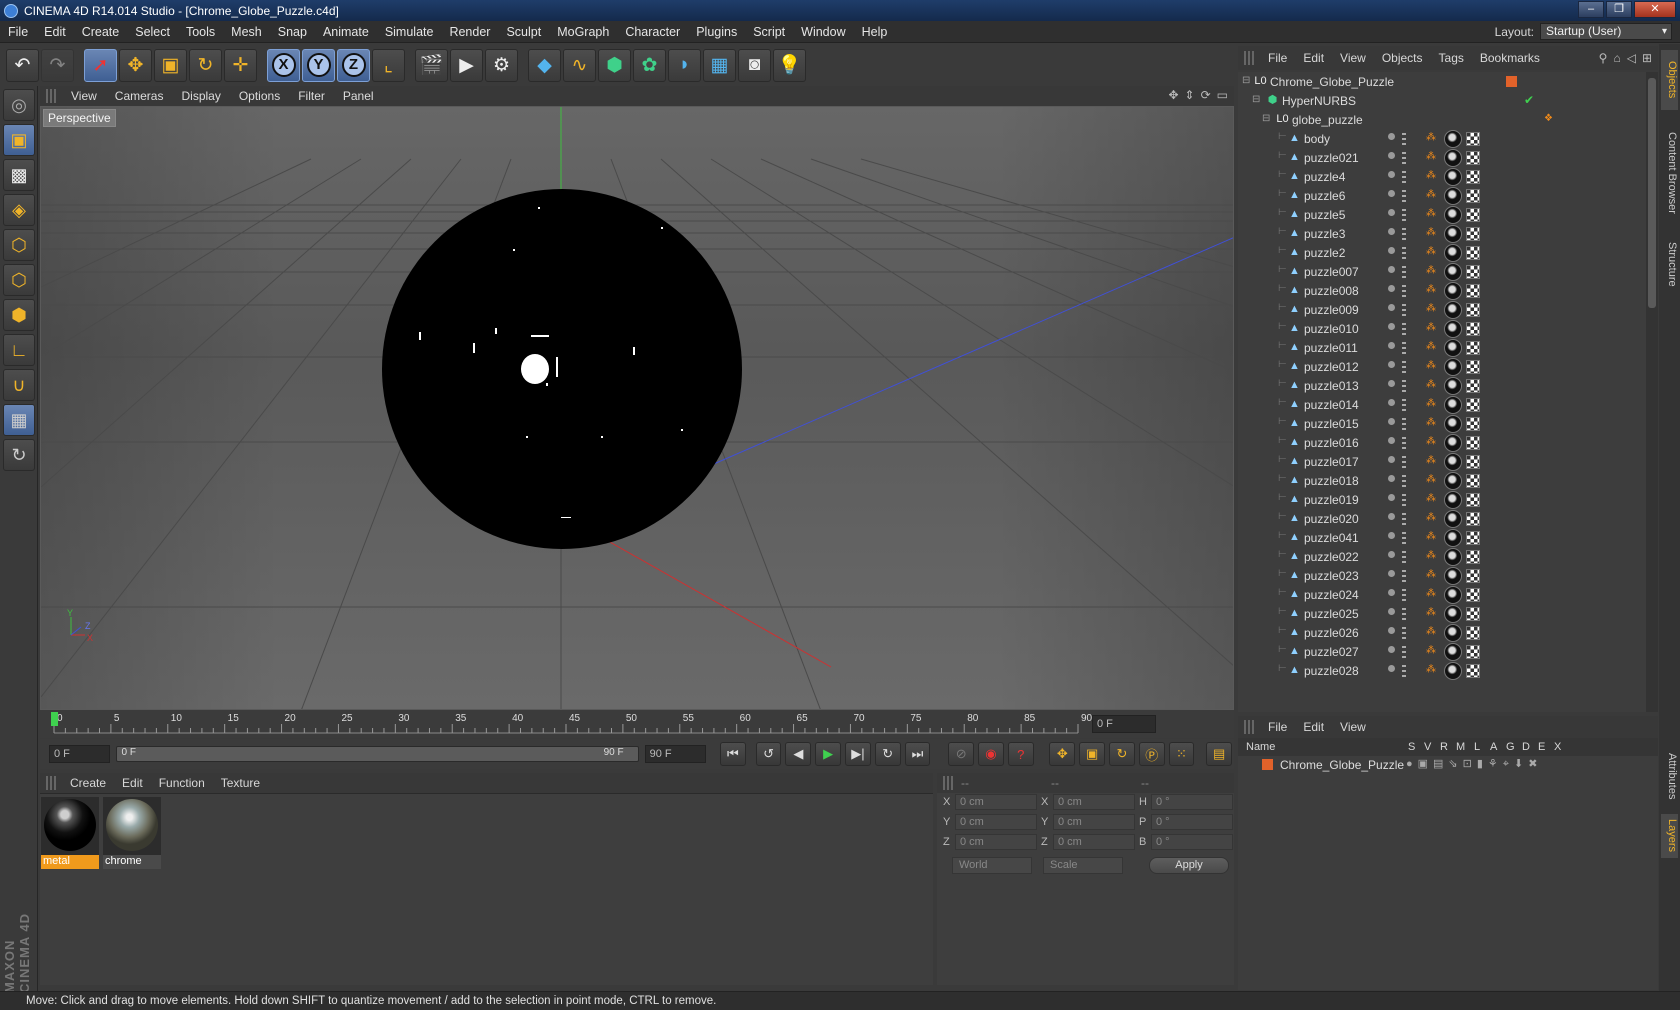  Describe the element at coordinates (1655, 9) in the screenshot. I see `close-button: ✕` at that location.